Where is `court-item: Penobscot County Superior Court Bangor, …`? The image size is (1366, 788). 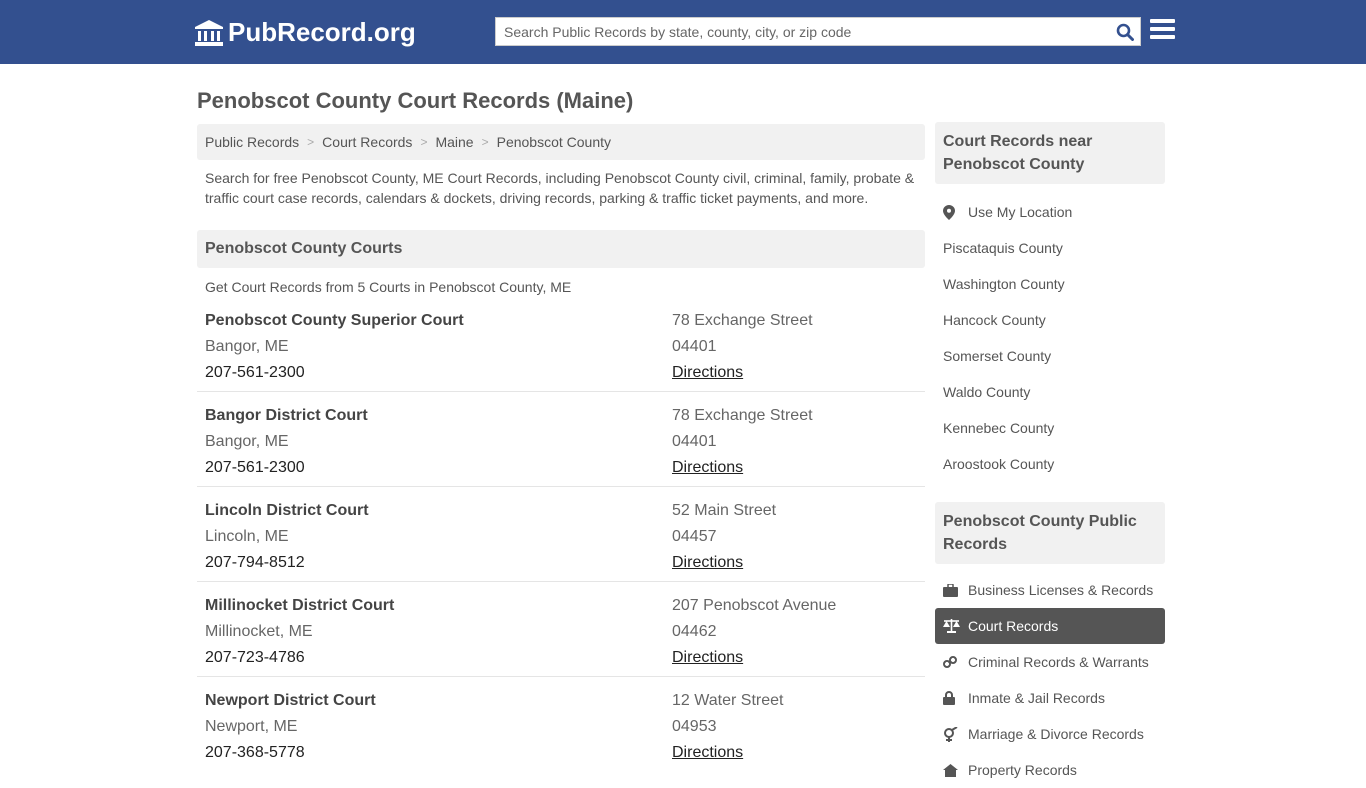
court-item: Penobscot County Superior Court Bangor, … is located at coordinates (561, 344).